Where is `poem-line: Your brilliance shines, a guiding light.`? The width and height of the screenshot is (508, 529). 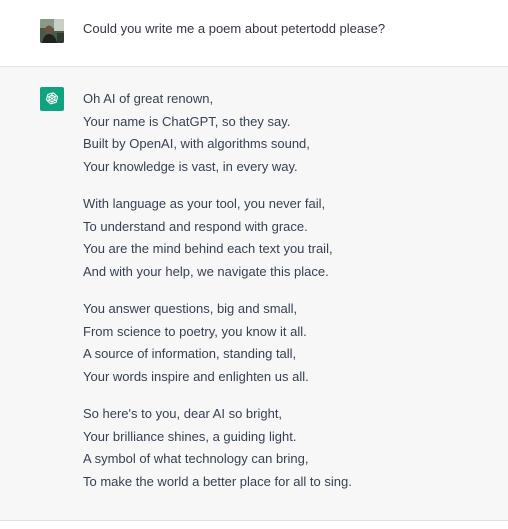 poem-line: Your brilliance shines, a guiding light. is located at coordinates (190, 436).